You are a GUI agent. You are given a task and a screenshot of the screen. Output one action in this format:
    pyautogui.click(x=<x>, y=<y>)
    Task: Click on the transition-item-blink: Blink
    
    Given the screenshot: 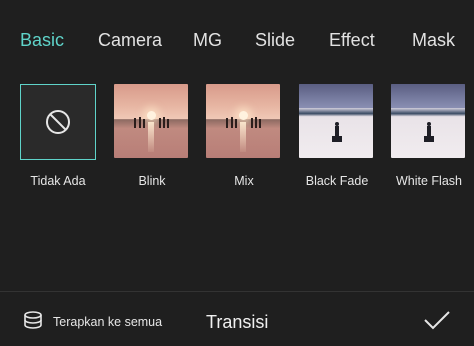 What is the action you would take?
    pyautogui.click(x=152, y=136)
    